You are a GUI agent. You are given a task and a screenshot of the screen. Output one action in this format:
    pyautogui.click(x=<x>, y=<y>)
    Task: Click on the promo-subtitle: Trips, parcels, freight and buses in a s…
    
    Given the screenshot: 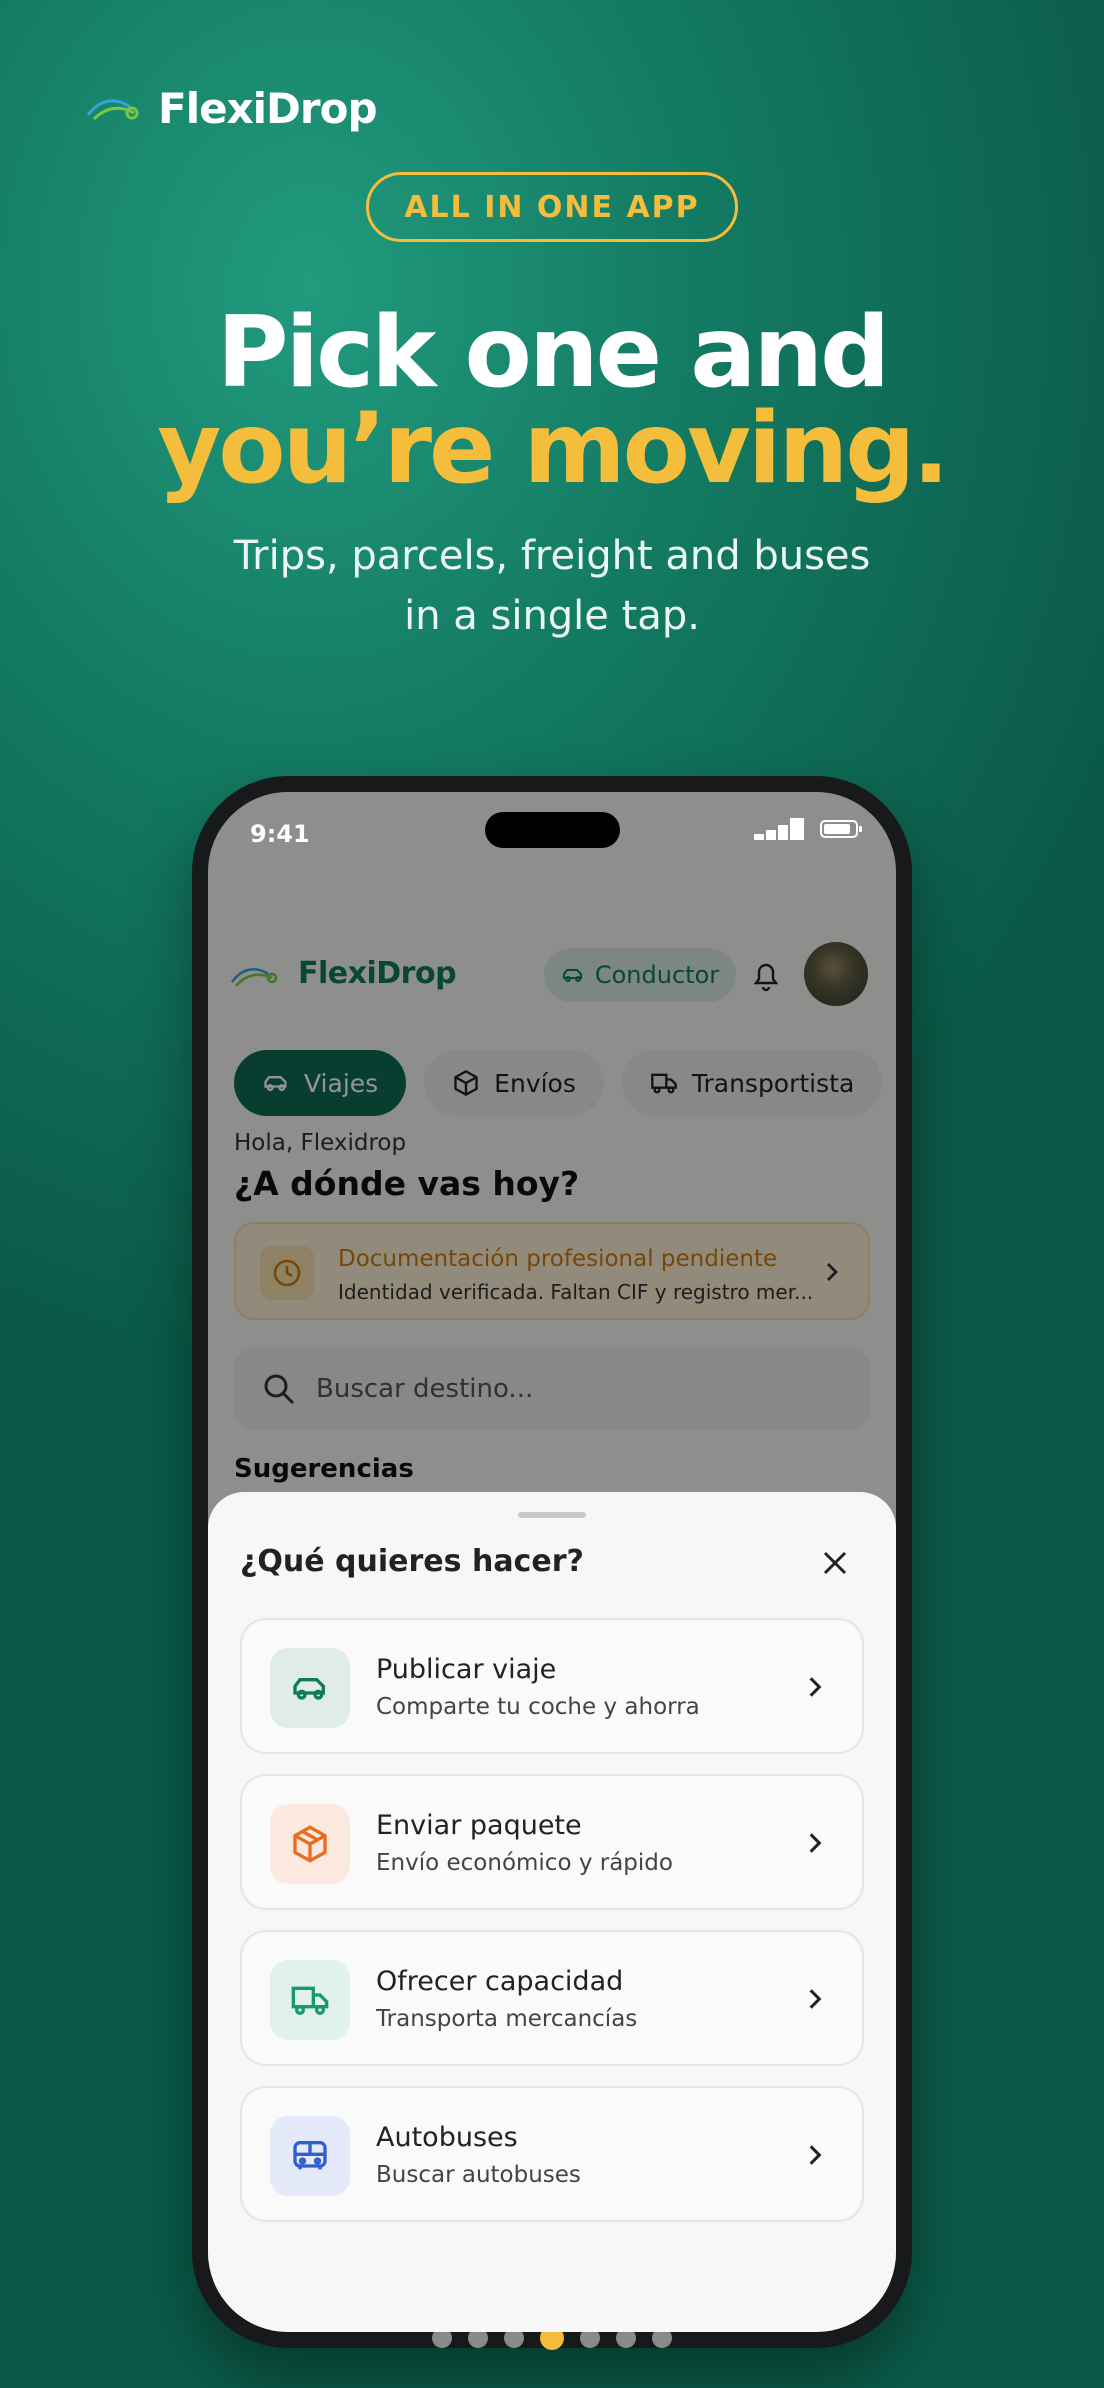 What is the action you would take?
    pyautogui.click(x=552, y=586)
    